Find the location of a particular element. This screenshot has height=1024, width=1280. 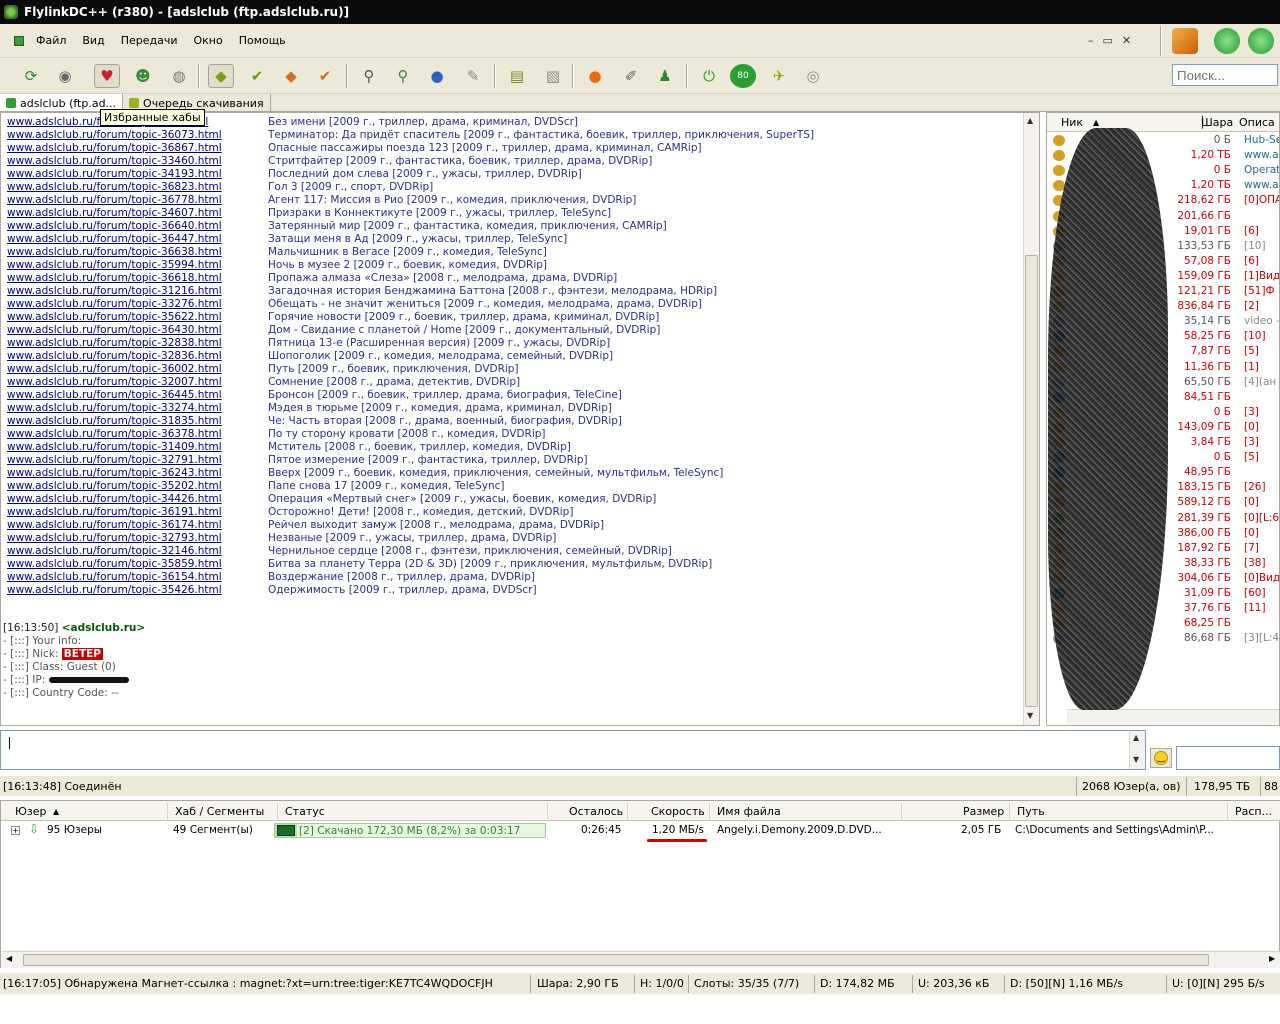

topic-link: www.adslclub.ru/forum/topic-36445.html is located at coordinates (114, 395).